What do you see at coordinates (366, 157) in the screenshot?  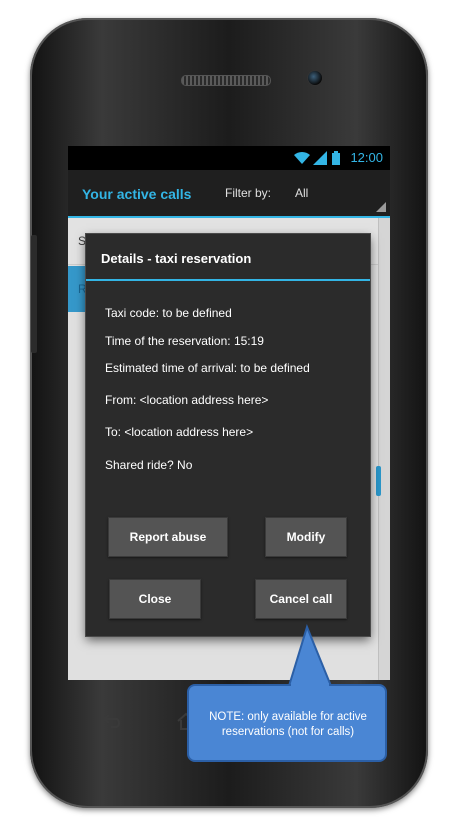 I see `status-time: 12:00` at bounding box center [366, 157].